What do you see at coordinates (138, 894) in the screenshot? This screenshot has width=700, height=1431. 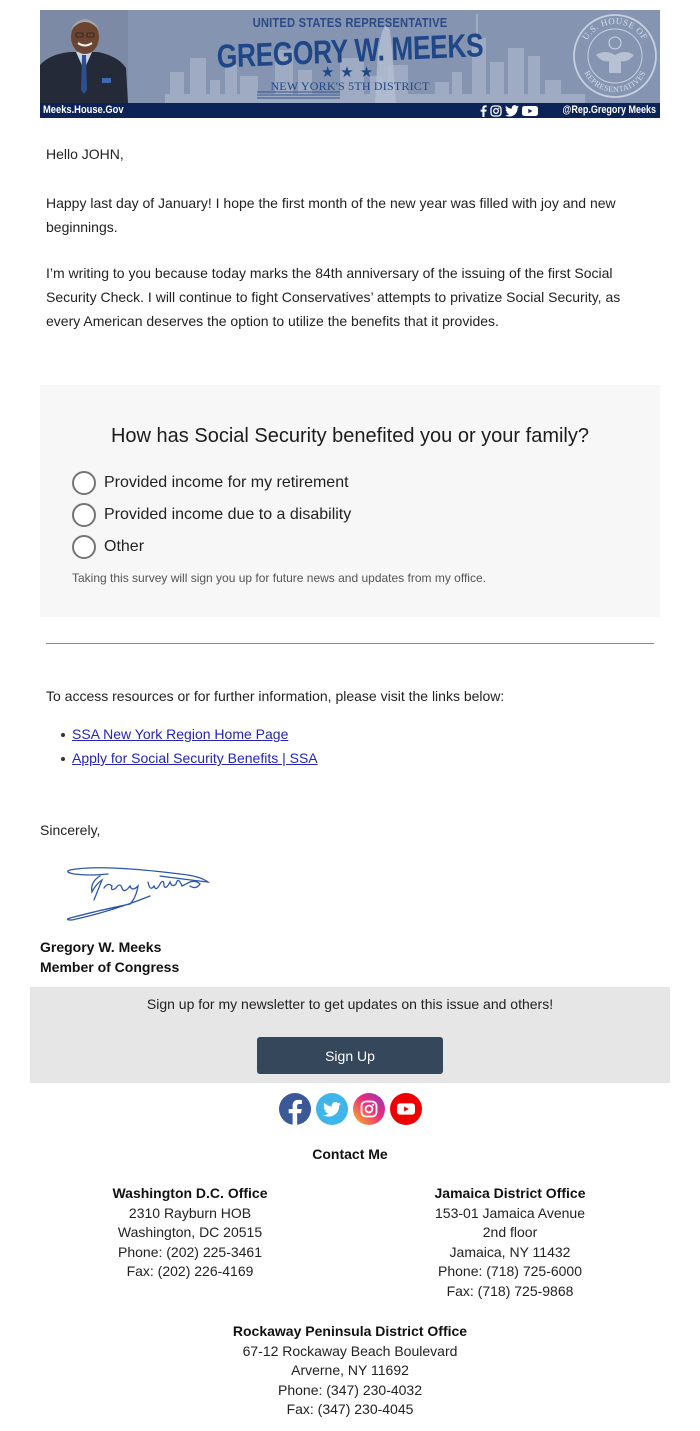 I see `signature-image` at bounding box center [138, 894].